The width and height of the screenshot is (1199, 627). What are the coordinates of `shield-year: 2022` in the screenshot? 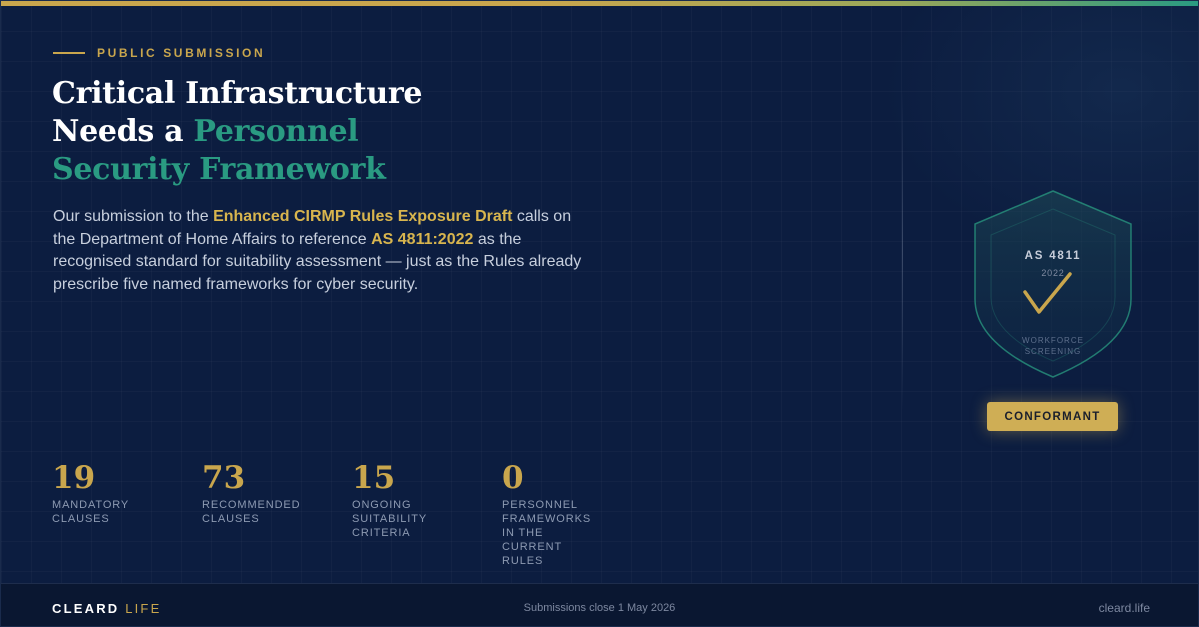 It's located at (1053, 273).